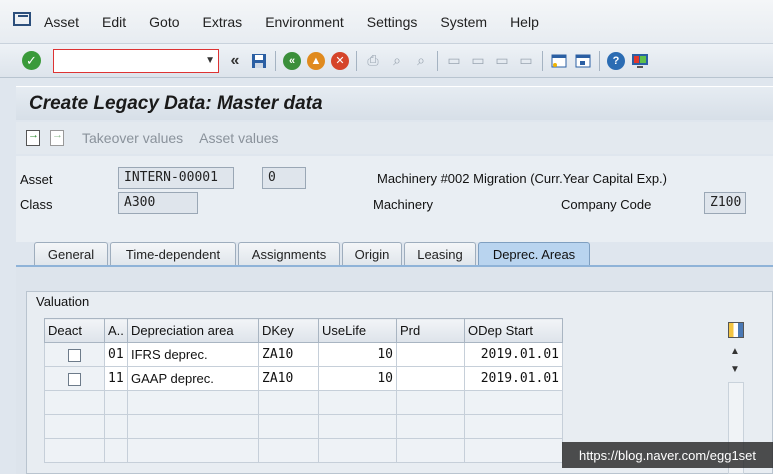  Describe the element at coordinates (31, 60) in the screenshot. I see `enter-check-icon: ✓` at that location.